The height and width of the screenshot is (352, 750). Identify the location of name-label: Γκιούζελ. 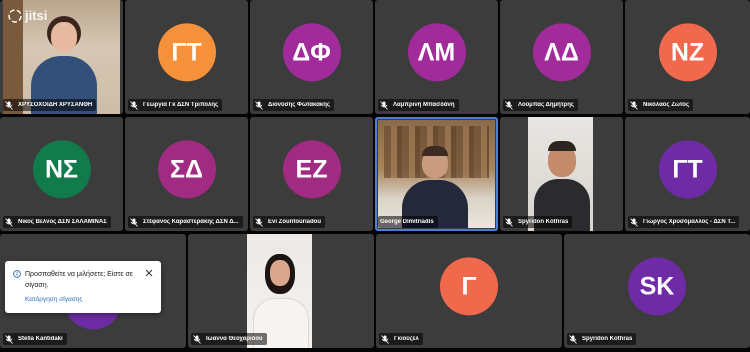
(401, 339).